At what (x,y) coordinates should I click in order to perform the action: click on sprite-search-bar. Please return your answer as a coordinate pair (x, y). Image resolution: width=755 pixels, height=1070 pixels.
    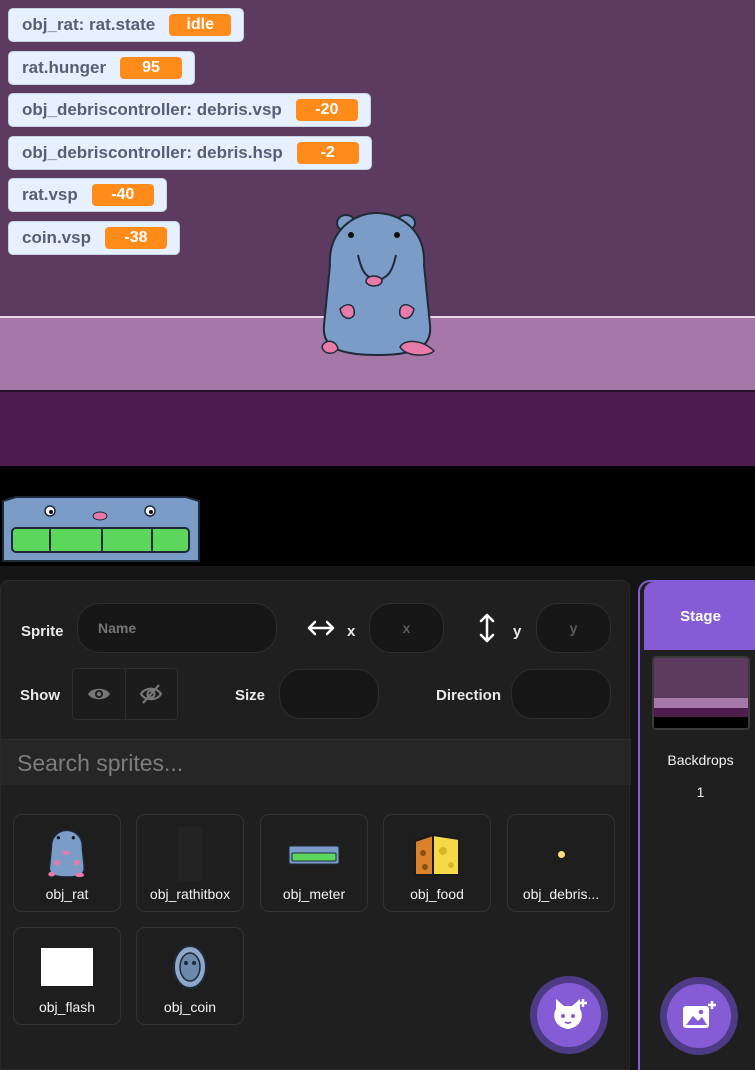
    Looking at the image, I should click on (316, 762).